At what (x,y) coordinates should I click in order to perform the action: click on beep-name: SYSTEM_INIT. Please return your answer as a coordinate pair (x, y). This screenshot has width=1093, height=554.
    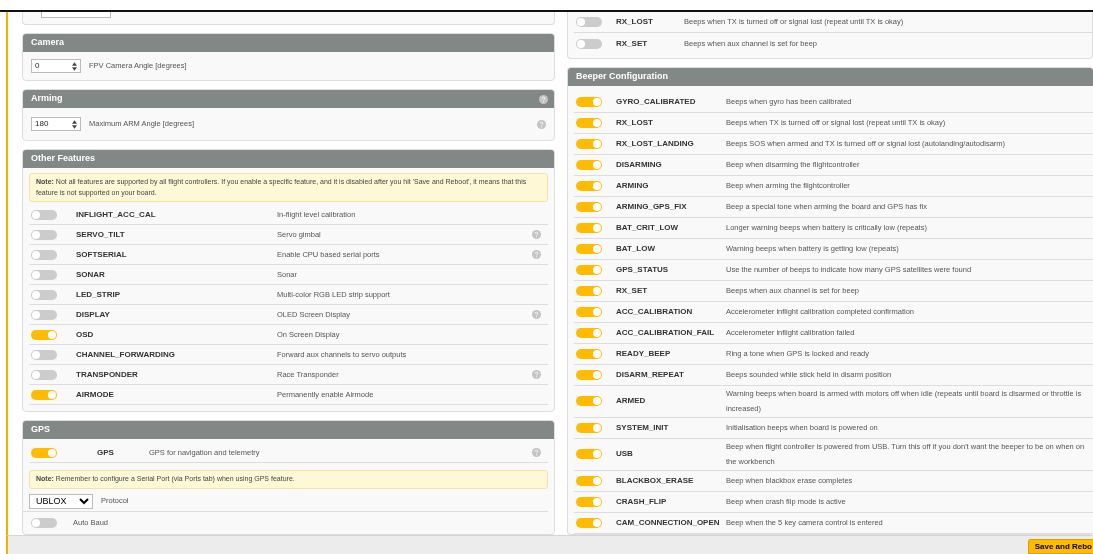
    Looking at the image, I should click on (643, 427).